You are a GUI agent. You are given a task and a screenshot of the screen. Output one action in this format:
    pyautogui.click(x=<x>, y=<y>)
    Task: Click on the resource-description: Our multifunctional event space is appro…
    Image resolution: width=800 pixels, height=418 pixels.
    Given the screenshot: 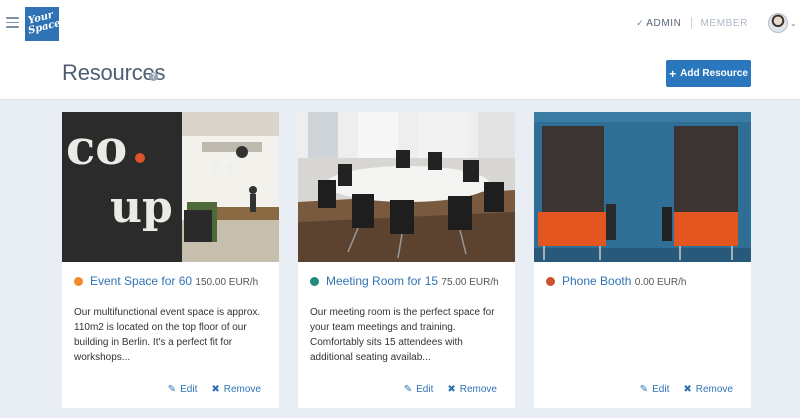 What is the action you would take?
    pyautogui.click(x=167, y=335)
    